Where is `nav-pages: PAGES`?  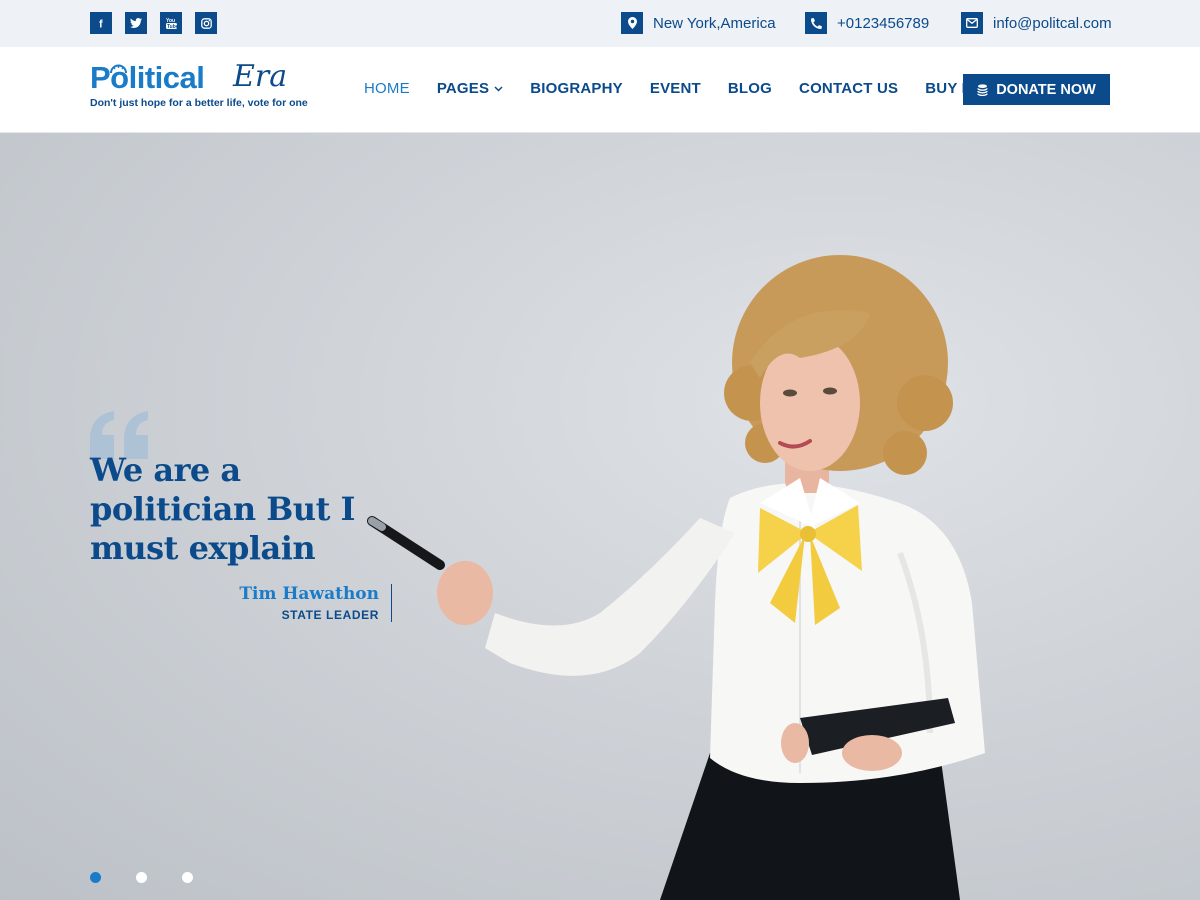 nav-pages: PAGES is located at coordinates (470, 88).